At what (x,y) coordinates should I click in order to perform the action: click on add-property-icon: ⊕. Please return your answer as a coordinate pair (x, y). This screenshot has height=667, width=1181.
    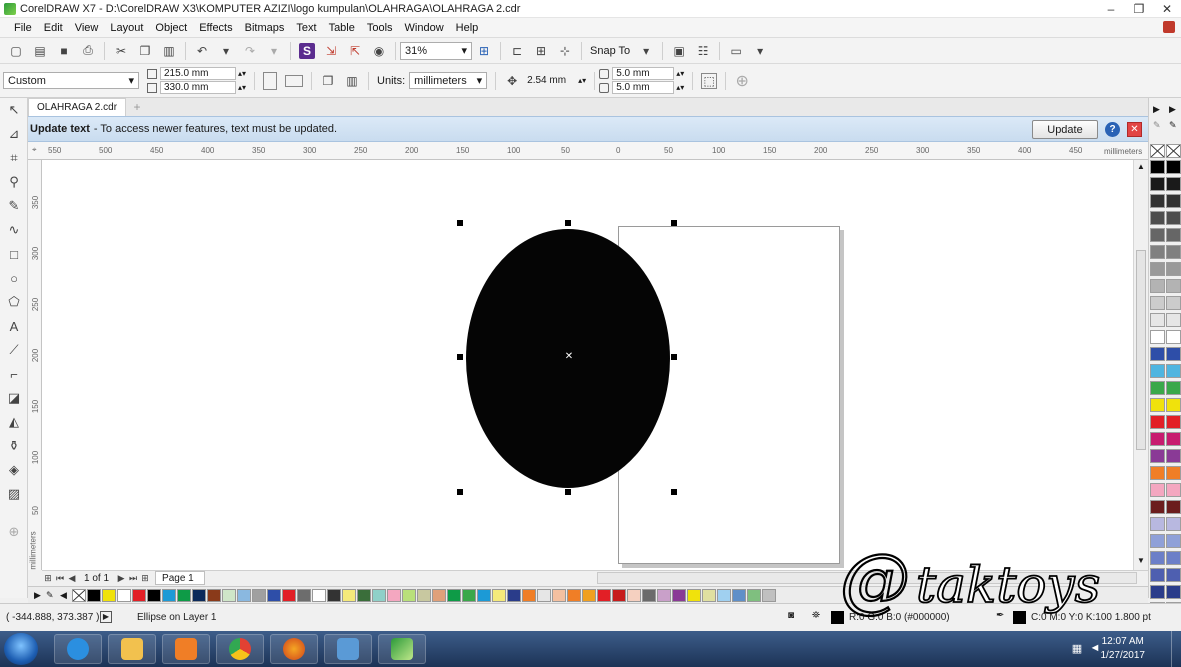
    Looking at the image, I should click on (742, 81).